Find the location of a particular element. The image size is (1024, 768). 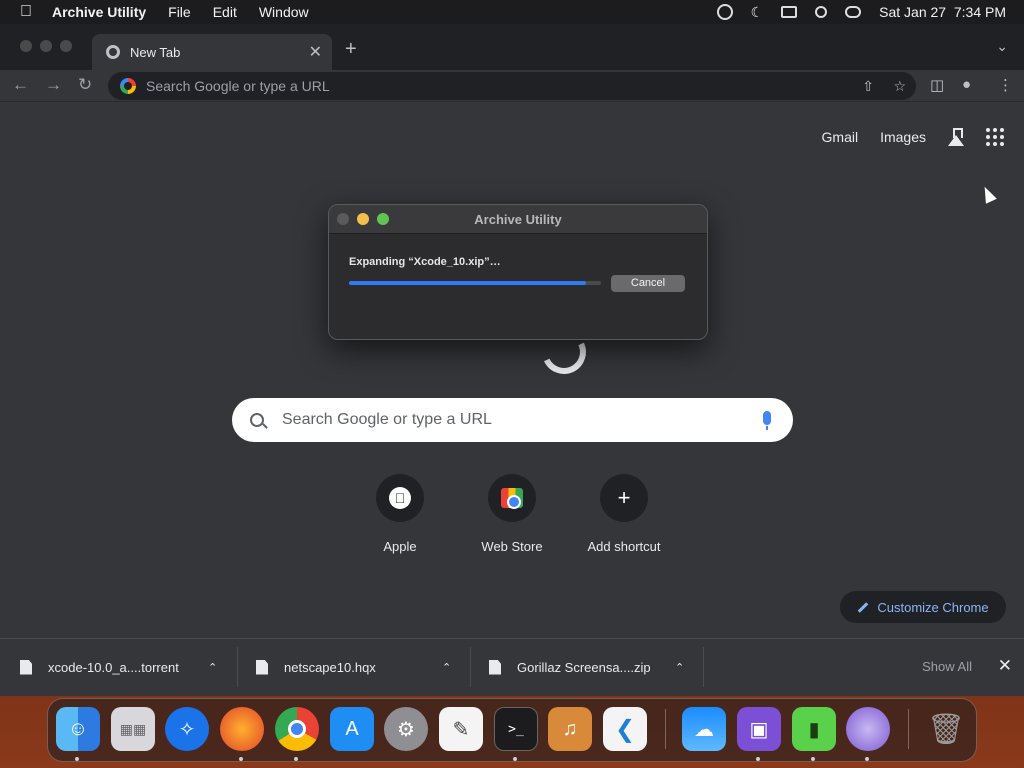

archive-utility-icon: ▣ is located at coordinates (759, 729).